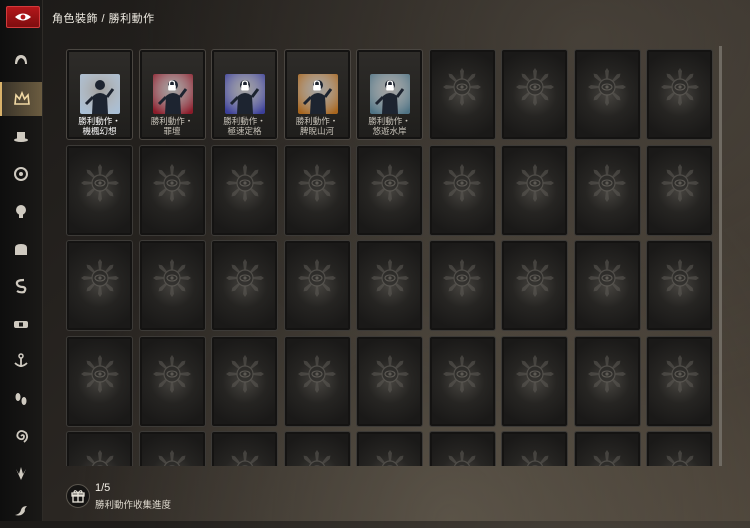 The image size is (750, 528). Describe the element at coordinates (21, 399) in the screenshot. I see `sidebar-item-footprint` at that location.